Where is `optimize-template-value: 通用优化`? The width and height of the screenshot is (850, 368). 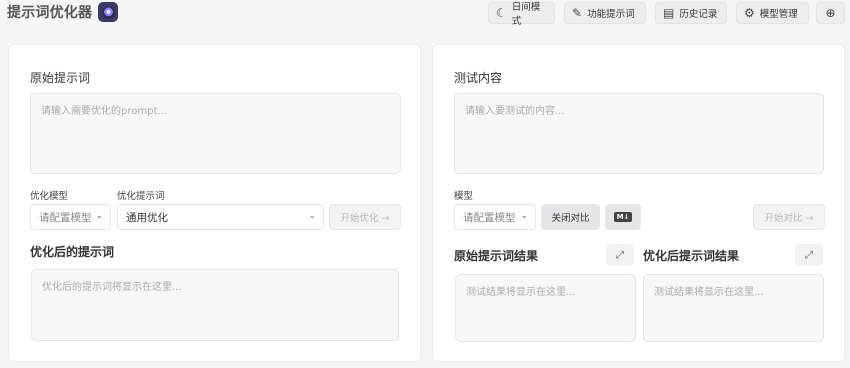
optimize-template-value: 通用优化 is located at coordinates (147, 217).